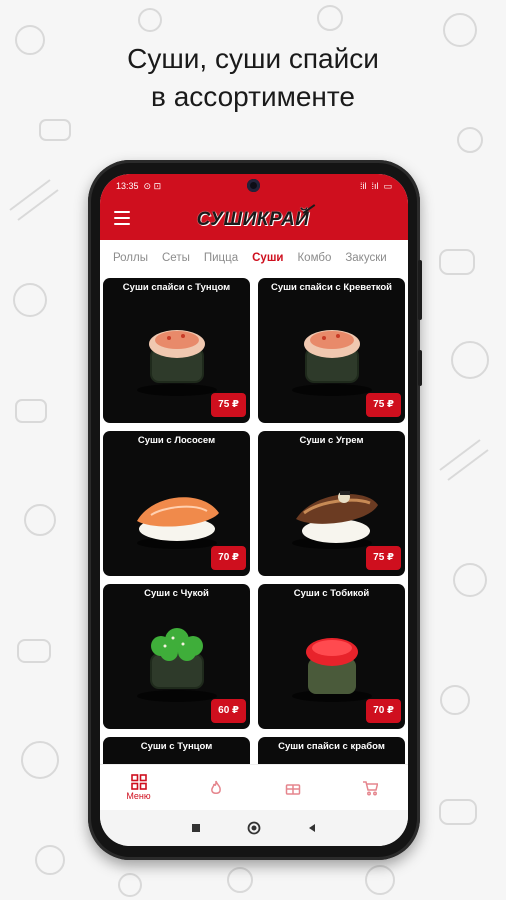  What do you see at coordinates (176, 440) in the screenshot?
I see `product-title: Суши с Лососем` at bounding box center [176, 440].